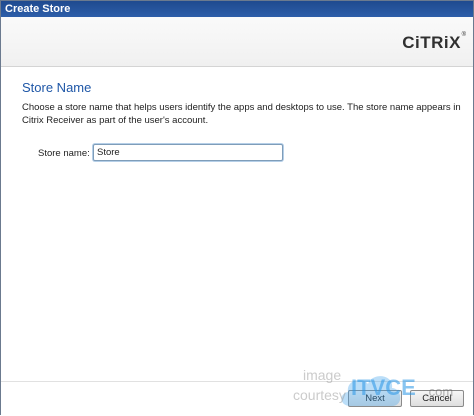  I want to click on registered-mark: ®, so click(463, 35).